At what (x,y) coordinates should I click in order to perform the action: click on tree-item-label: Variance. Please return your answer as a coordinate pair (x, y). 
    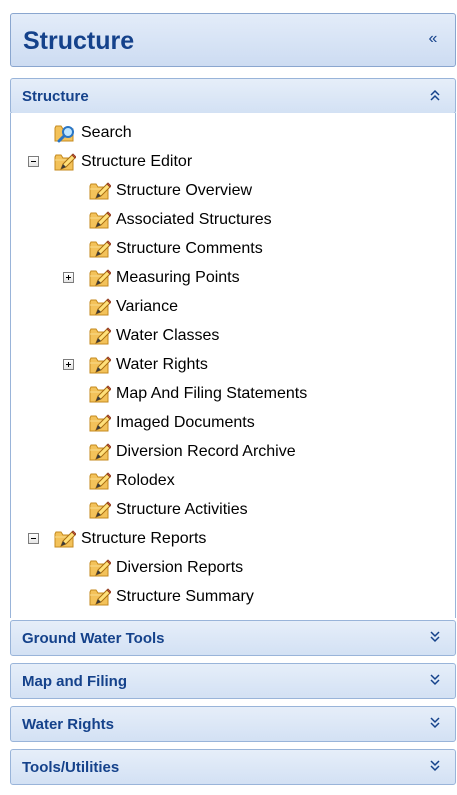
    Looking at the image, I should click on (147, 306).